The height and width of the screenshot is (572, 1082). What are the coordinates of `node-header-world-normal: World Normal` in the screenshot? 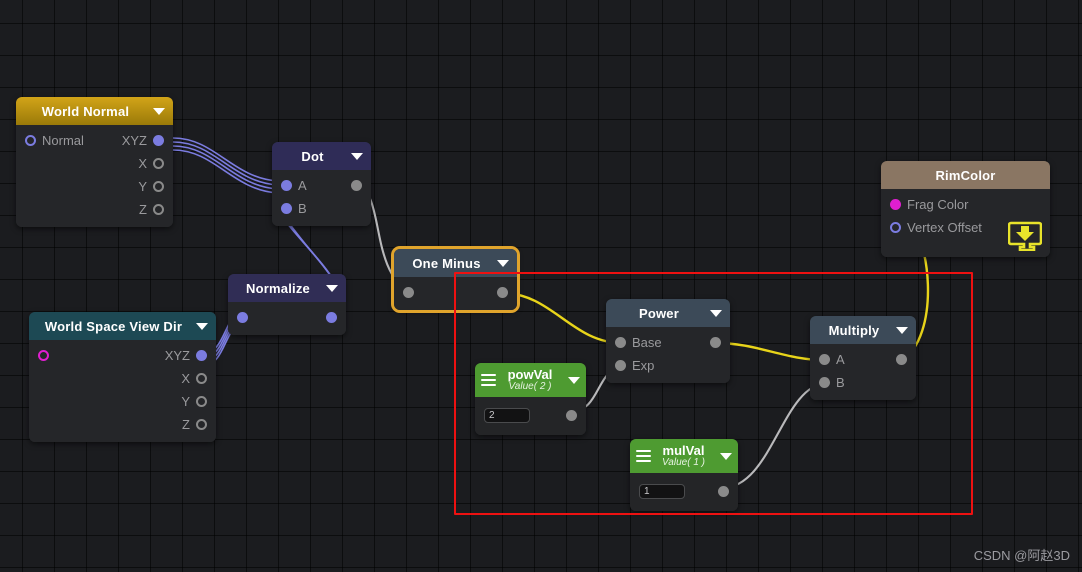 It's located at (94, 111).